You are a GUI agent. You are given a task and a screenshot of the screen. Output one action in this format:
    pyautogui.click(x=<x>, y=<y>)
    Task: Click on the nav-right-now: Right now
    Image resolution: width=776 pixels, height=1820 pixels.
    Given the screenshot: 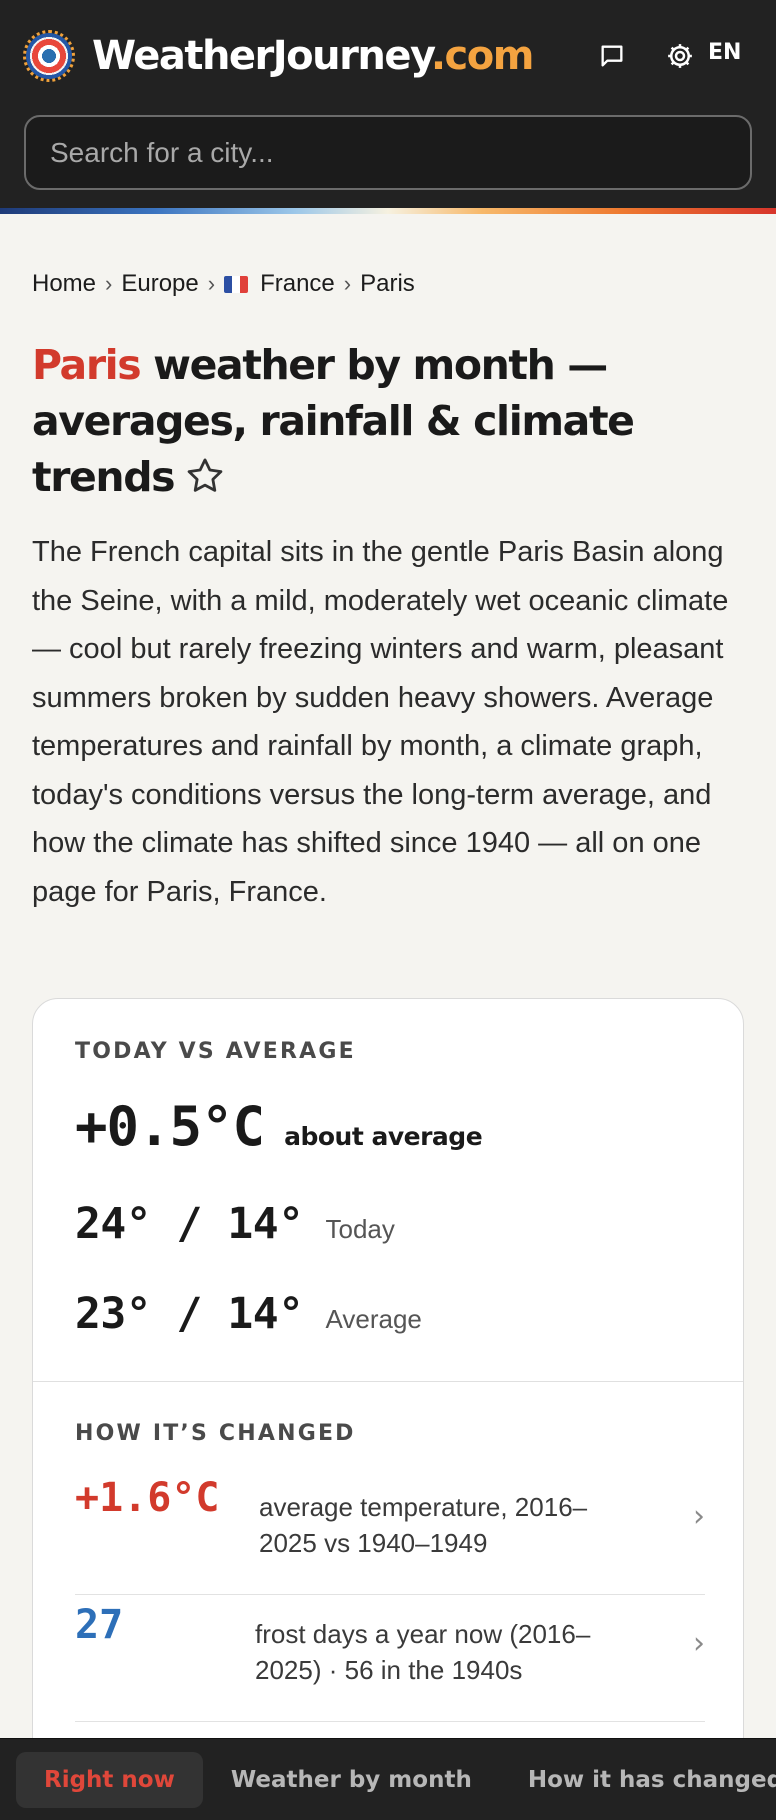 What is the action you would take?
    pyautogui.click(x=109, y=1779)
    